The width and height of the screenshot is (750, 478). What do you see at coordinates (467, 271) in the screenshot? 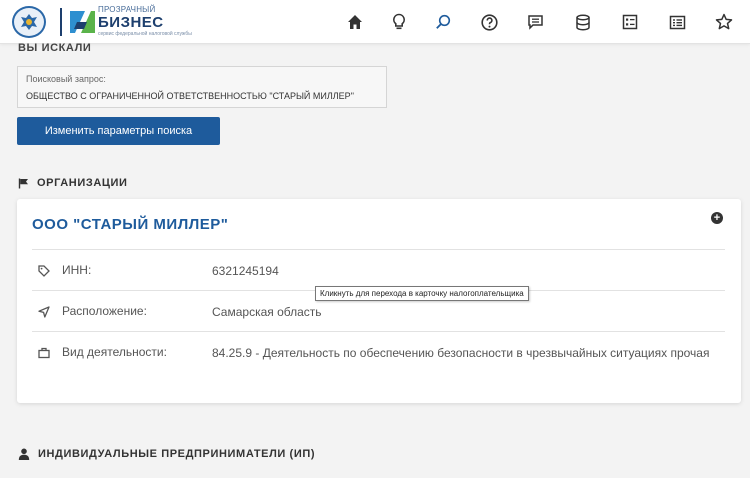
I see `inn-value: 6321245194` at bounding box center [467, 271].